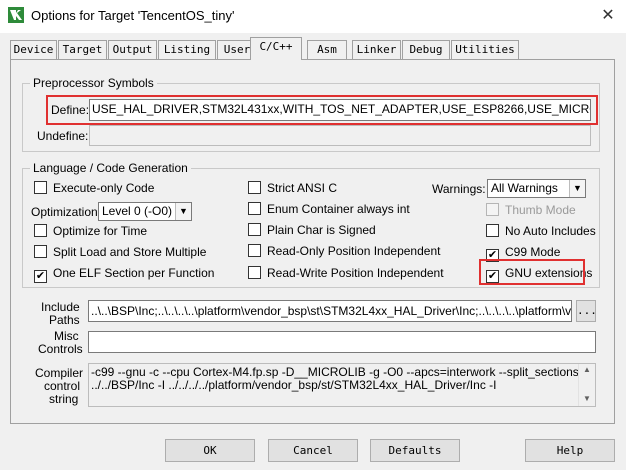 The image size is (626, 470). What do you see at coordinates (40, 276) in the screenshot?
I see `checkmark-icon: ✔` at bounding box center [40, 276].